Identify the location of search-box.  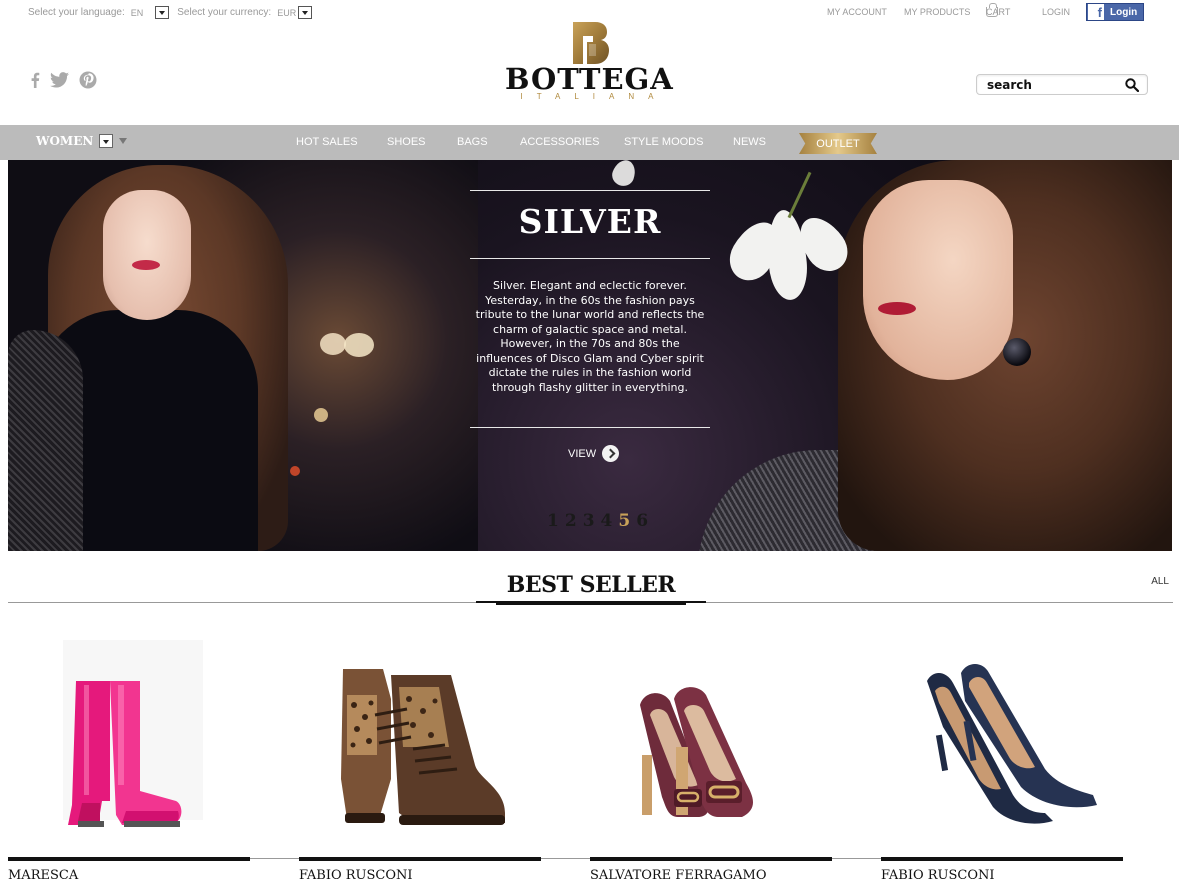
(1062, 84).